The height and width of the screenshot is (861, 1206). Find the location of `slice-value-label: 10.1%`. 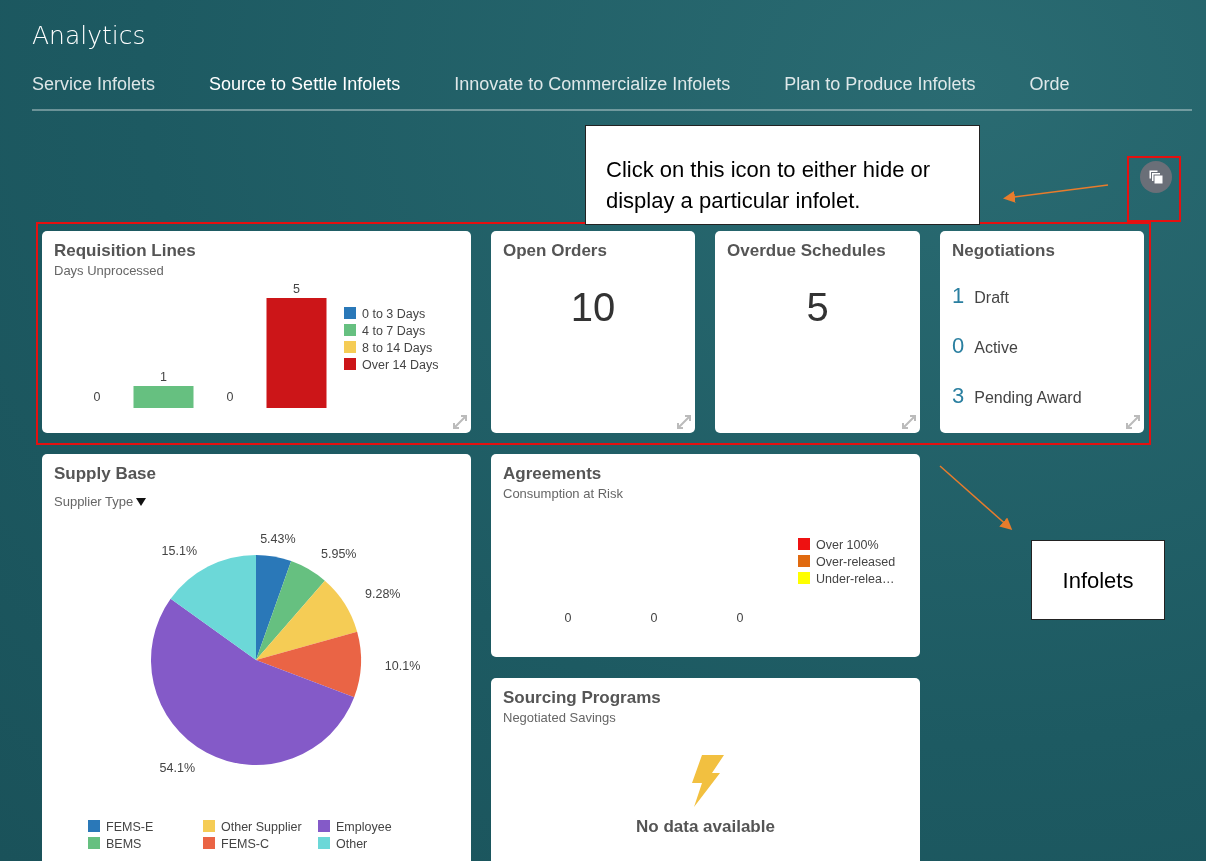

slice-value-label: 10.1% is located at coordinates (402, 665).